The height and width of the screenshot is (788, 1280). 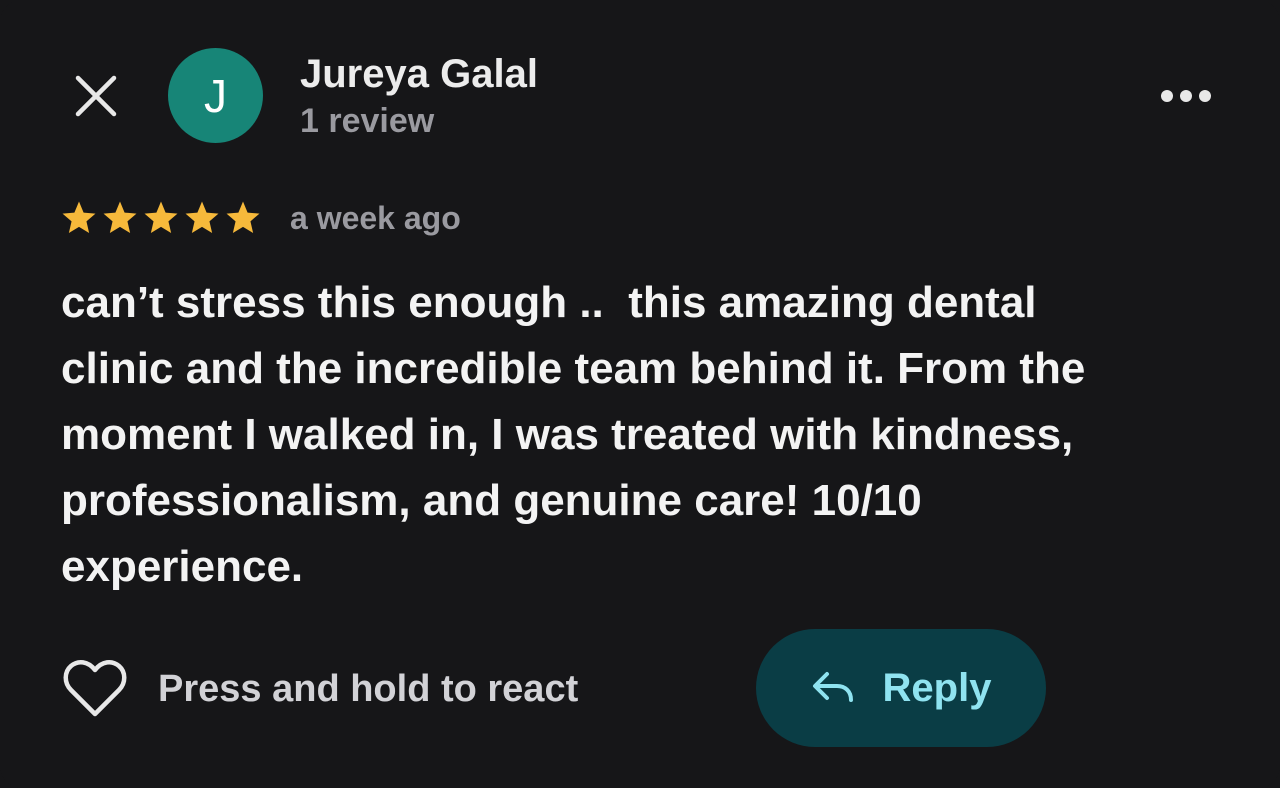 I want to click on avatar-initial: J, so click(x=215, y=95).